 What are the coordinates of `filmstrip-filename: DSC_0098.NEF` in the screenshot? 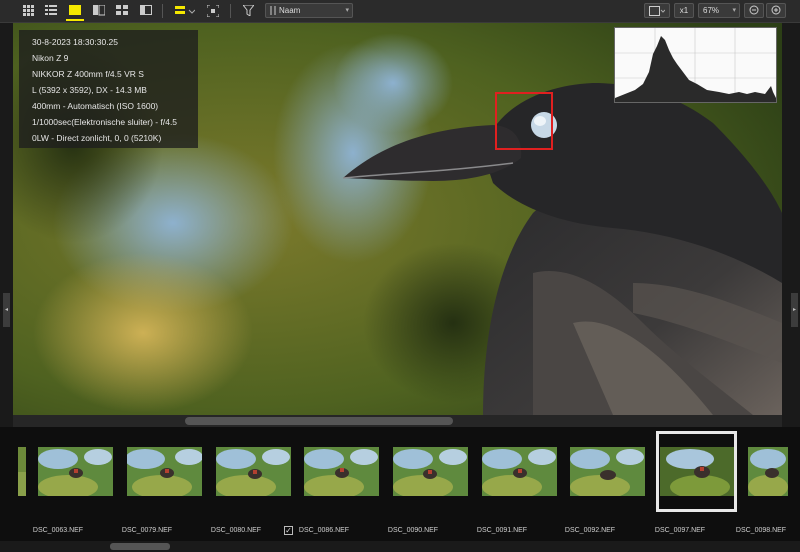 It's located at (761, 530).